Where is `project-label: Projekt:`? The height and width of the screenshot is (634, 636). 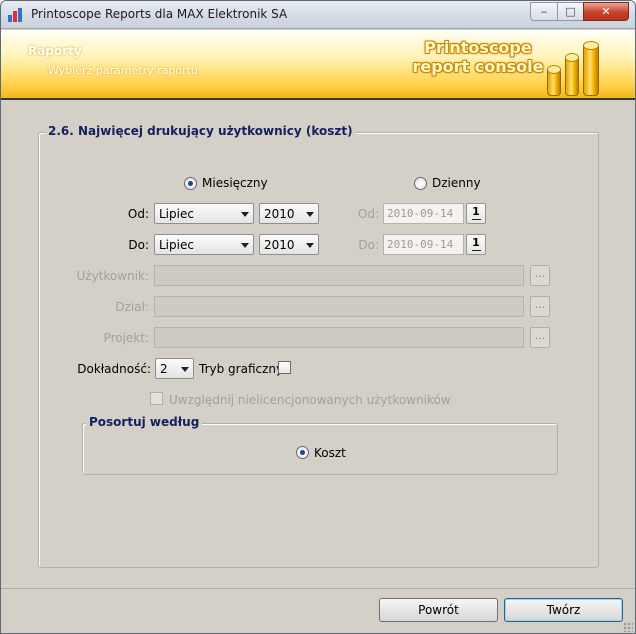 project-label: Projekt: is located at coordinates (126, 338).